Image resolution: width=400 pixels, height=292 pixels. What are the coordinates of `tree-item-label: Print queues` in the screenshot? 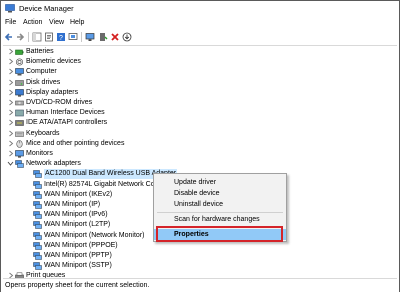 It's located at (46, 275).